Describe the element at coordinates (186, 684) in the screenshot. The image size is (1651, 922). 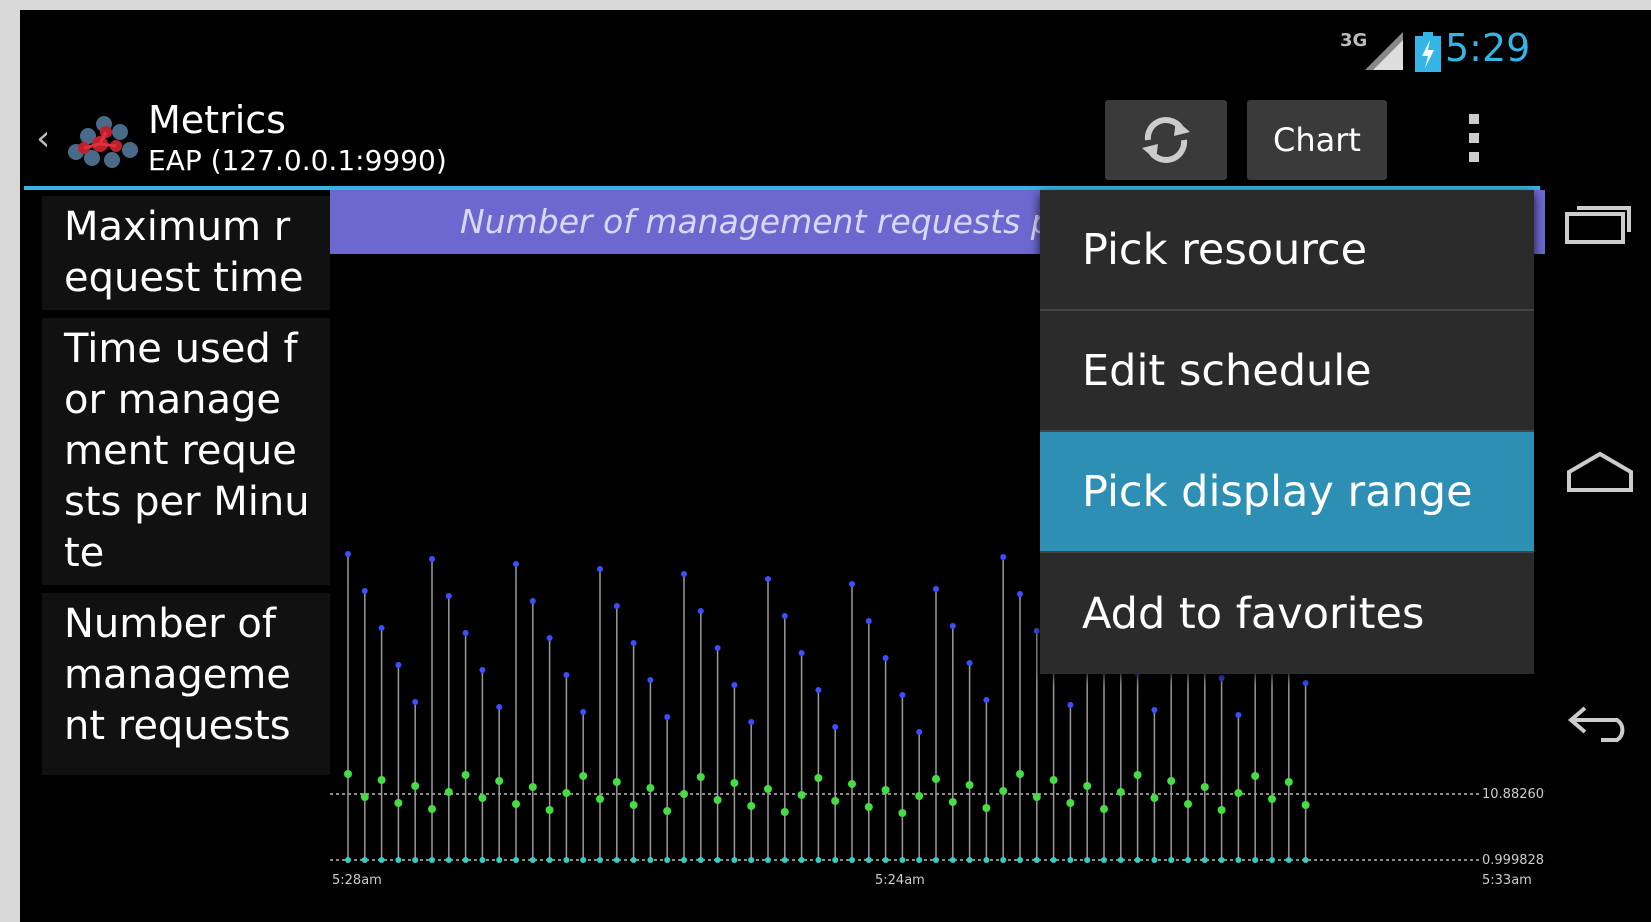
I see `metric-list-item: Number of management requests` at that location.